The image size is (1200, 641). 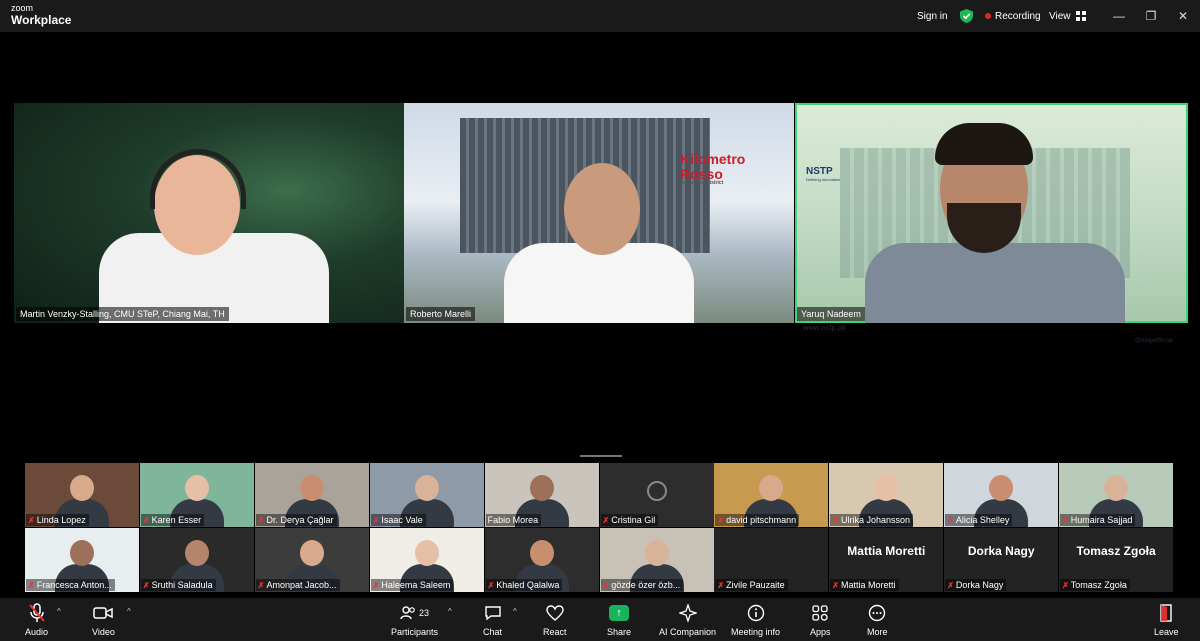 What do you see at coordinates (823, 174) in the screenshot?
I see `nstp-logo: NSTP Defining Innovation` at bounding box center [823, 174].